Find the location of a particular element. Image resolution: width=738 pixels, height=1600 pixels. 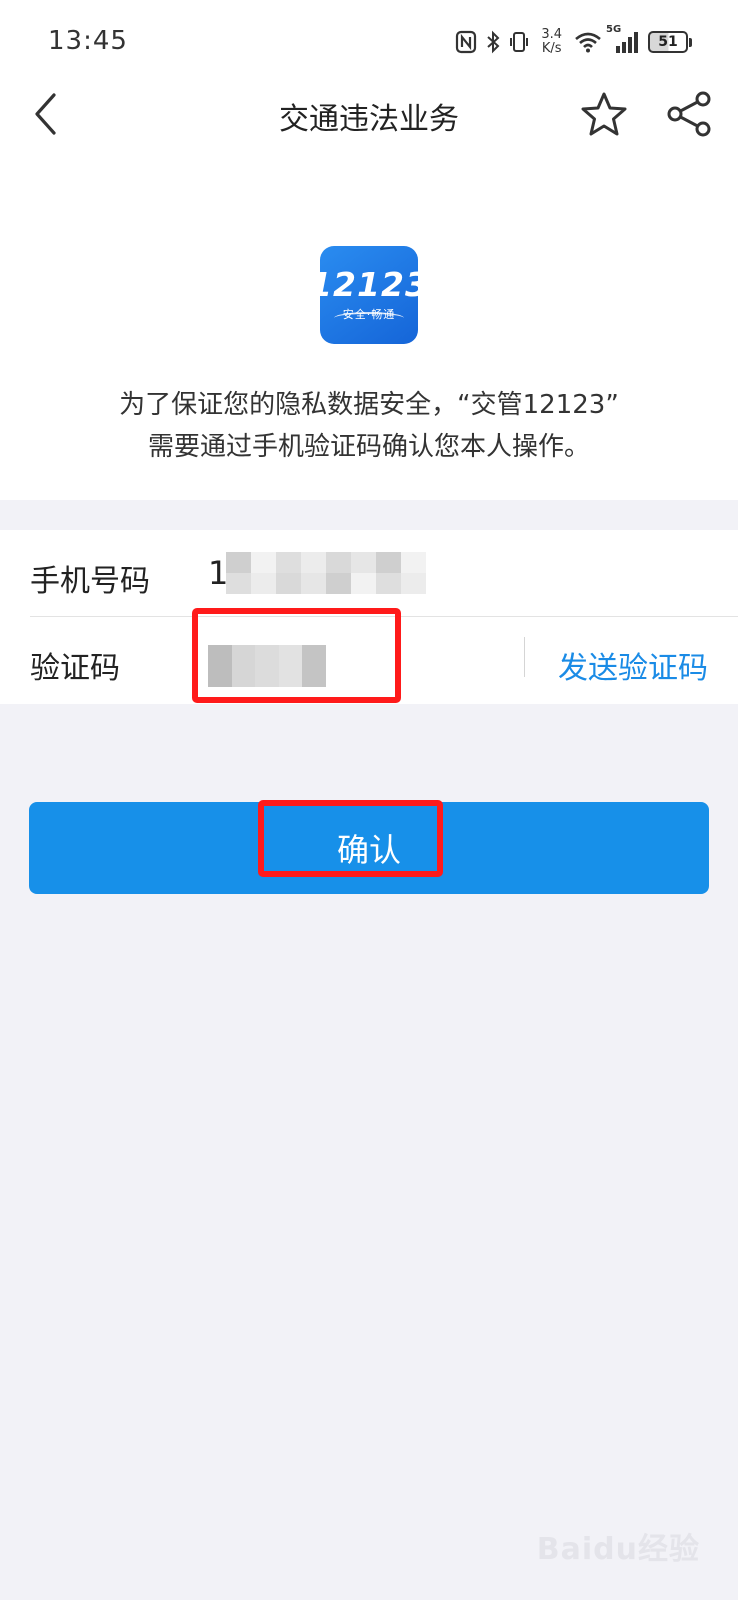

bluetooth-icon is located at coordinates (493, 42).